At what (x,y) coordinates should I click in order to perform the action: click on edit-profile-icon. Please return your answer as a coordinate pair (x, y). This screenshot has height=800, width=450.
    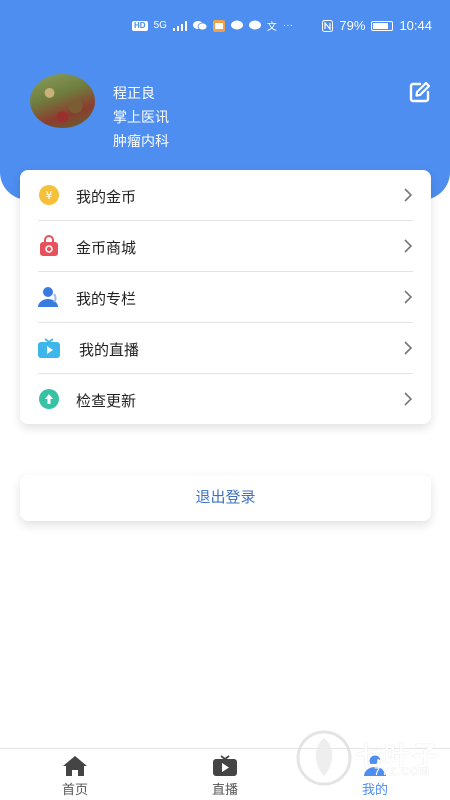
    Looking at the image, I should click on (420, 92).